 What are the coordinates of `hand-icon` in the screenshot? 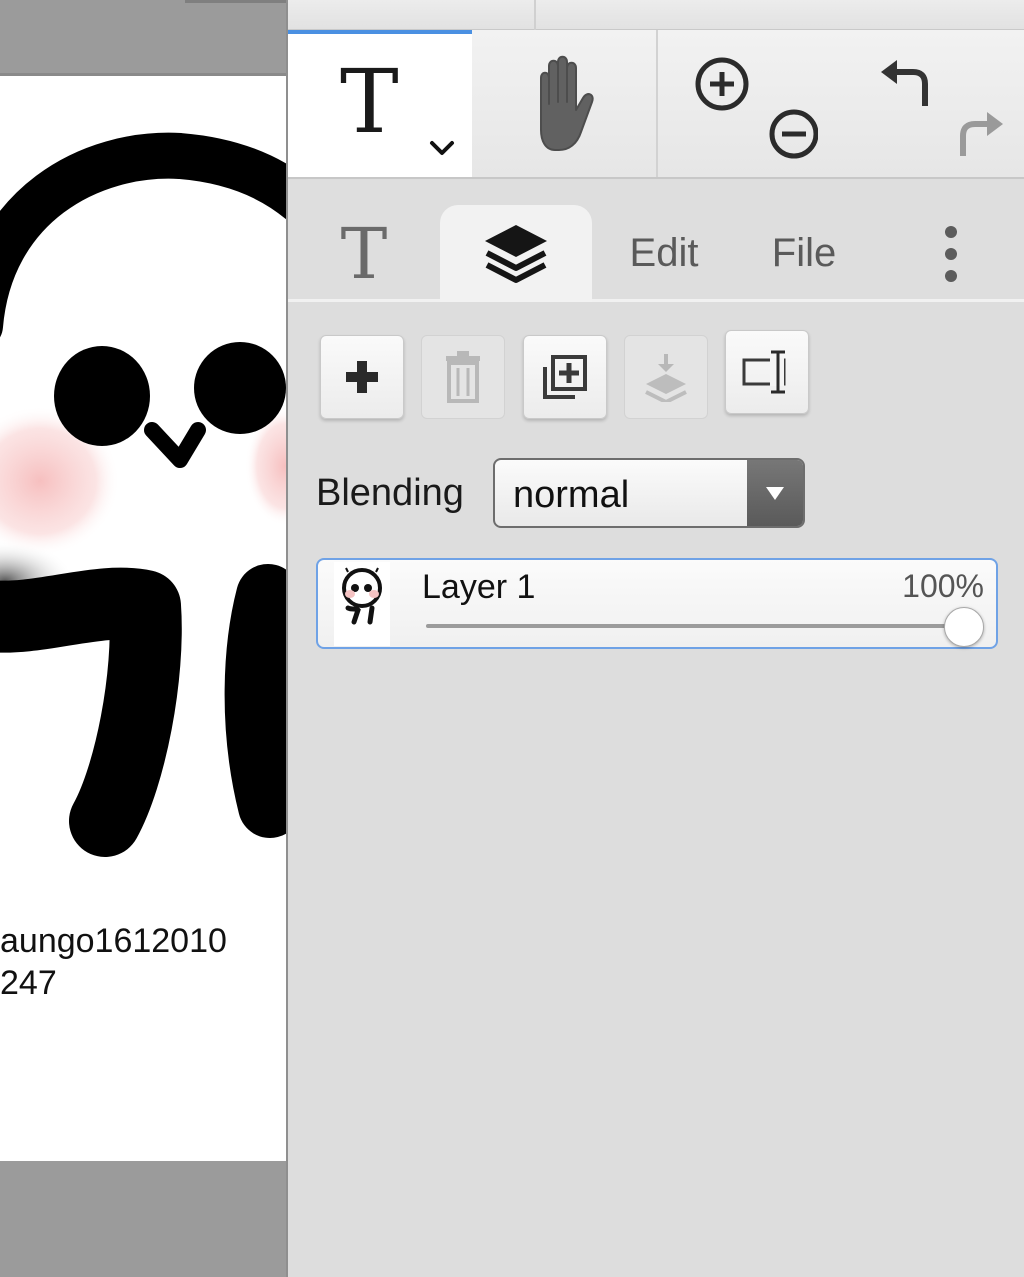 It's located at (567, 103).